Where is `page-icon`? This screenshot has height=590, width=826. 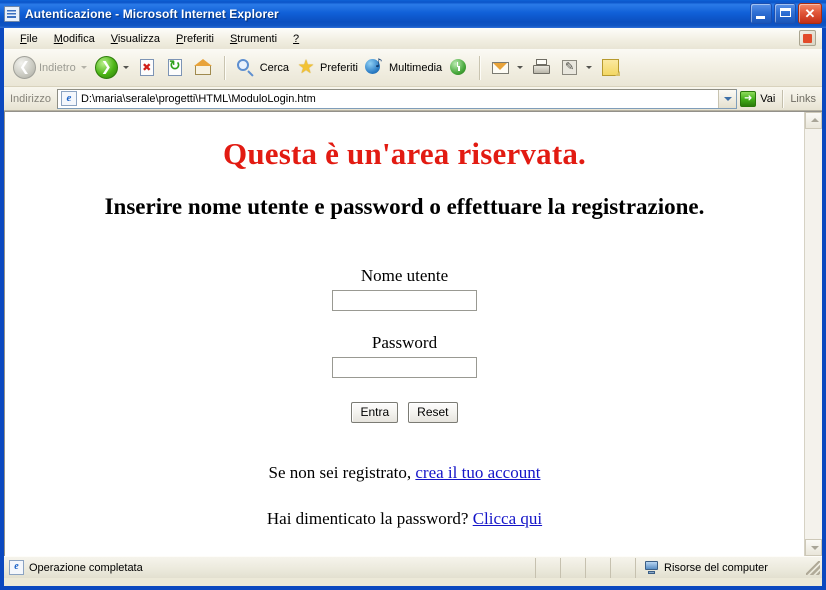
page-icon is located at coordinates (68, 98).